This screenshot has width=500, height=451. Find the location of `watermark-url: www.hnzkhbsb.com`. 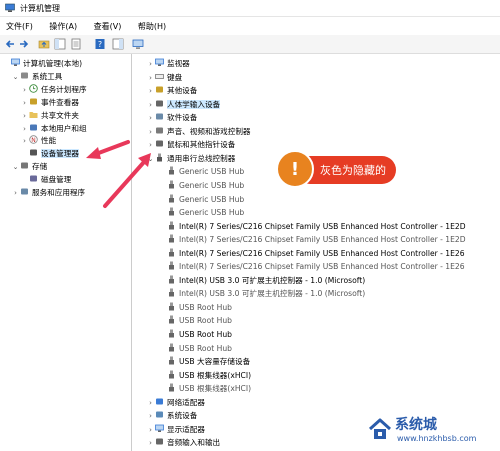

watermark-url: www.hnzkhbsb.com is located at coordinates (437, 438).